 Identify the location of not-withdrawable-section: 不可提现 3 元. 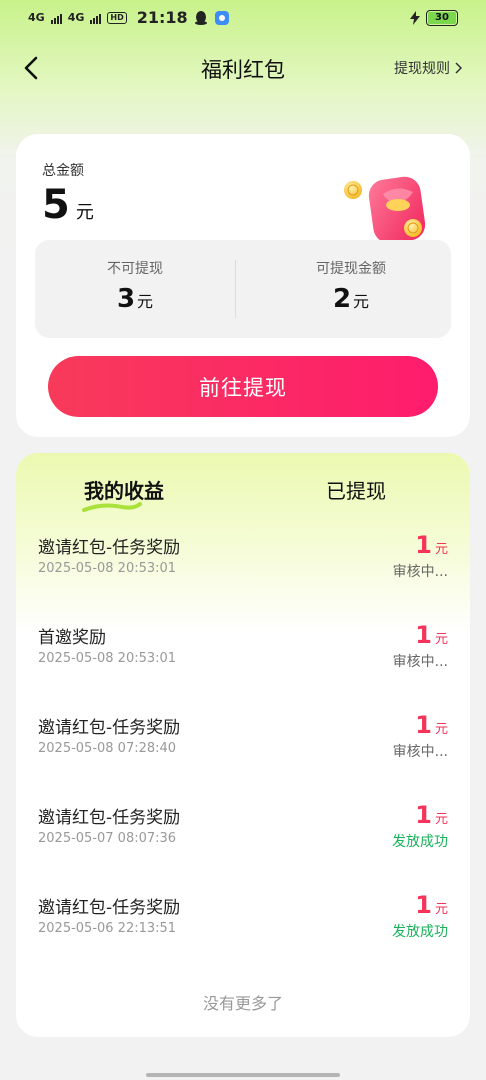
(135, 289).